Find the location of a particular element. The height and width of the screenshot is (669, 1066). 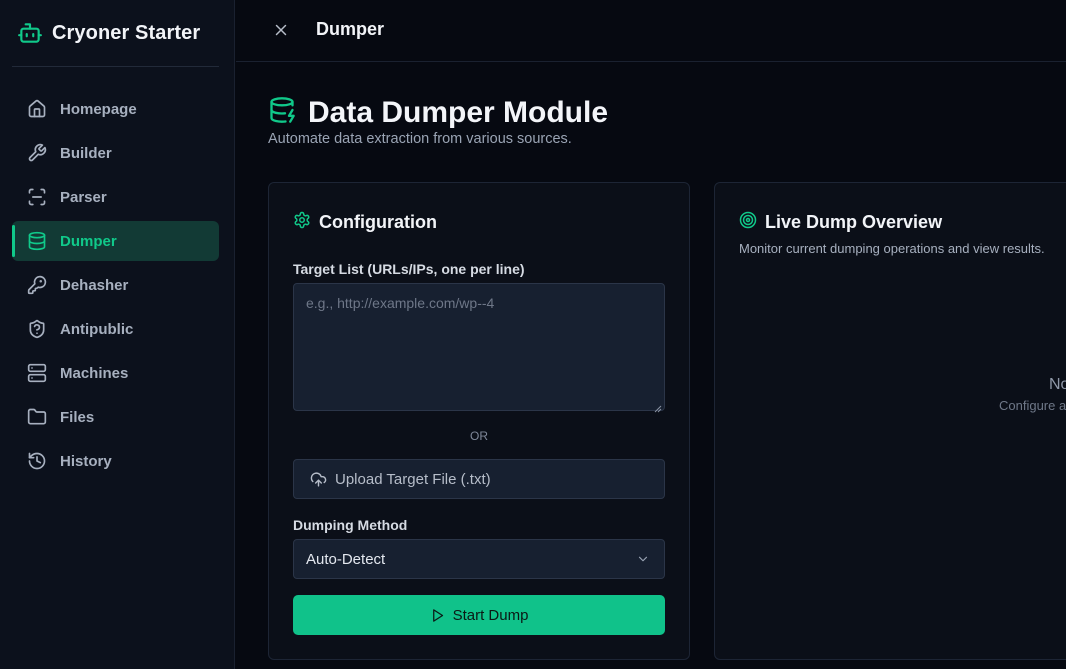

page-header: Data Dumper Module is located at coordinates (438, 112).